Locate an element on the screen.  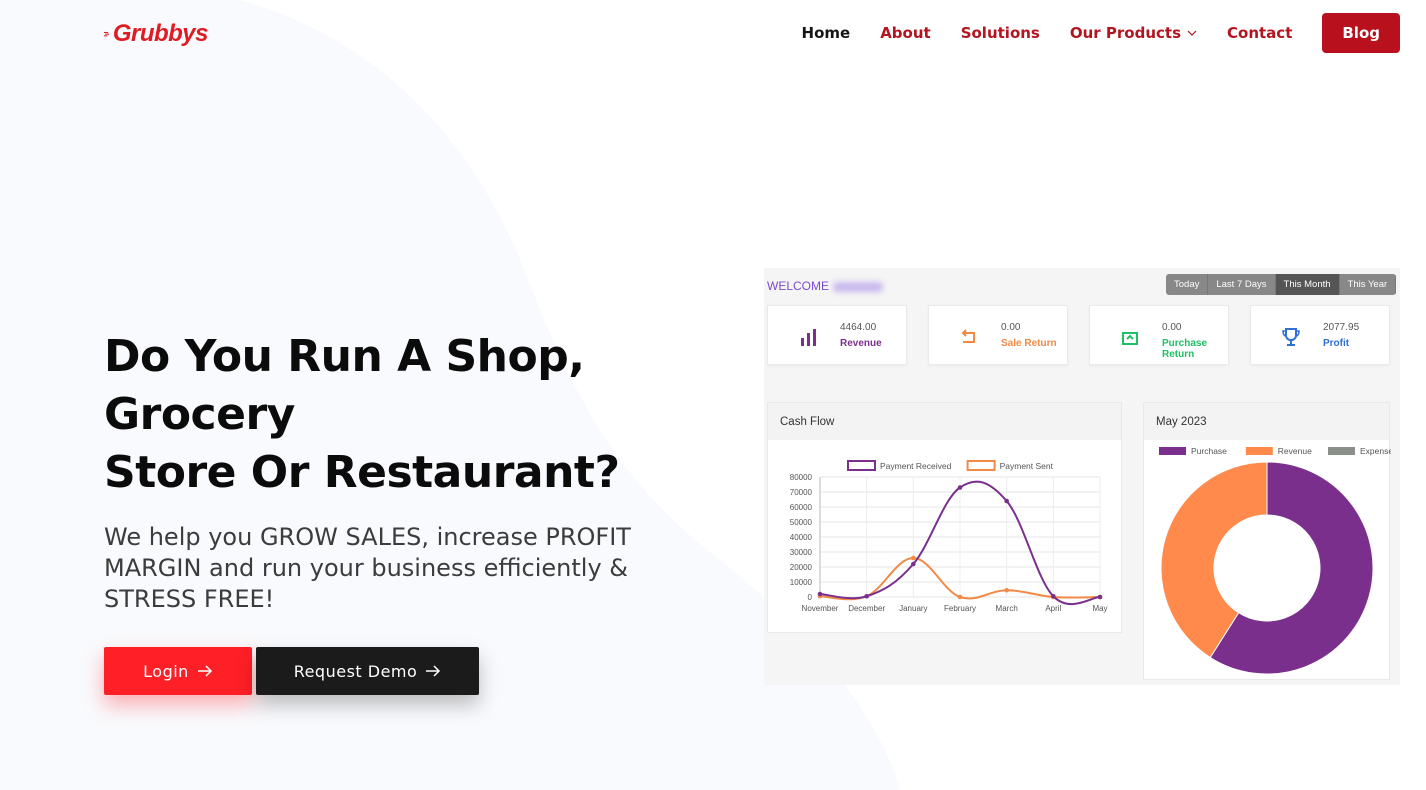
stat-value: 2077.95 is located at coordinates (1341, 327).